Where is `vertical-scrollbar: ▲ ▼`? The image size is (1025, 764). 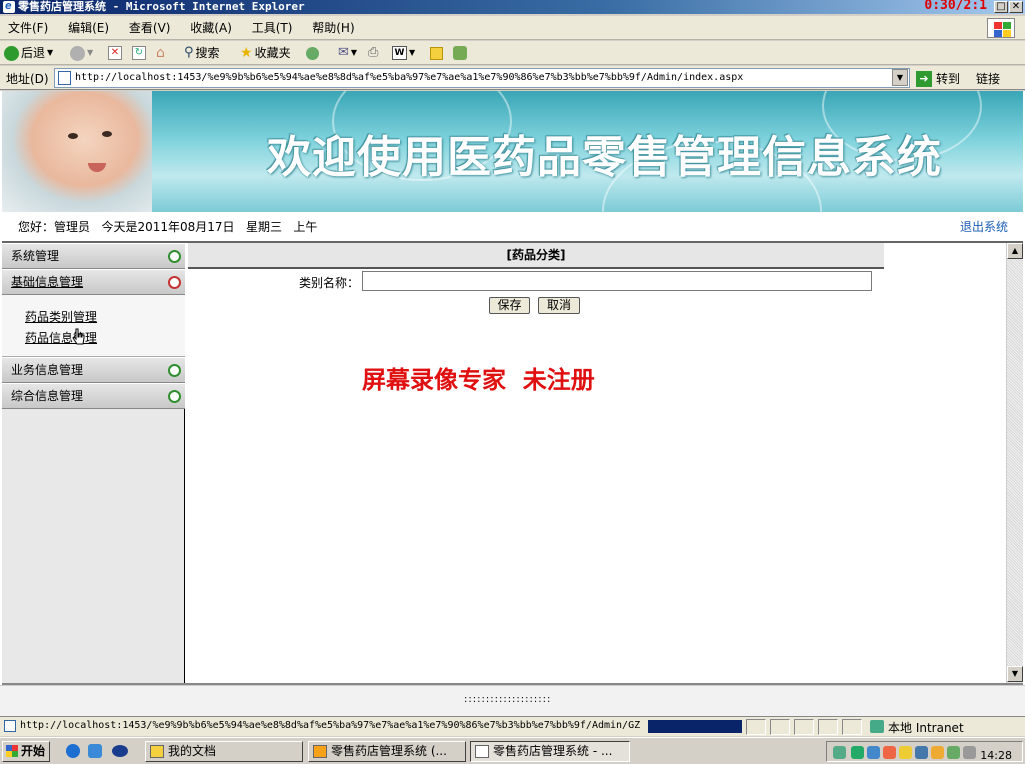 vertical-scrollbar: ▲ ▼ is located at coordinates (1014, 463).